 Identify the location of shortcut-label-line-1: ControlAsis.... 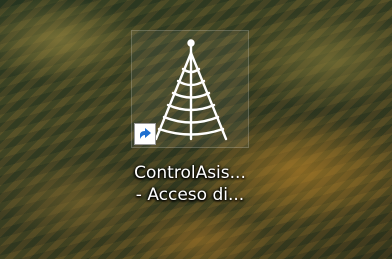
(190, 173).